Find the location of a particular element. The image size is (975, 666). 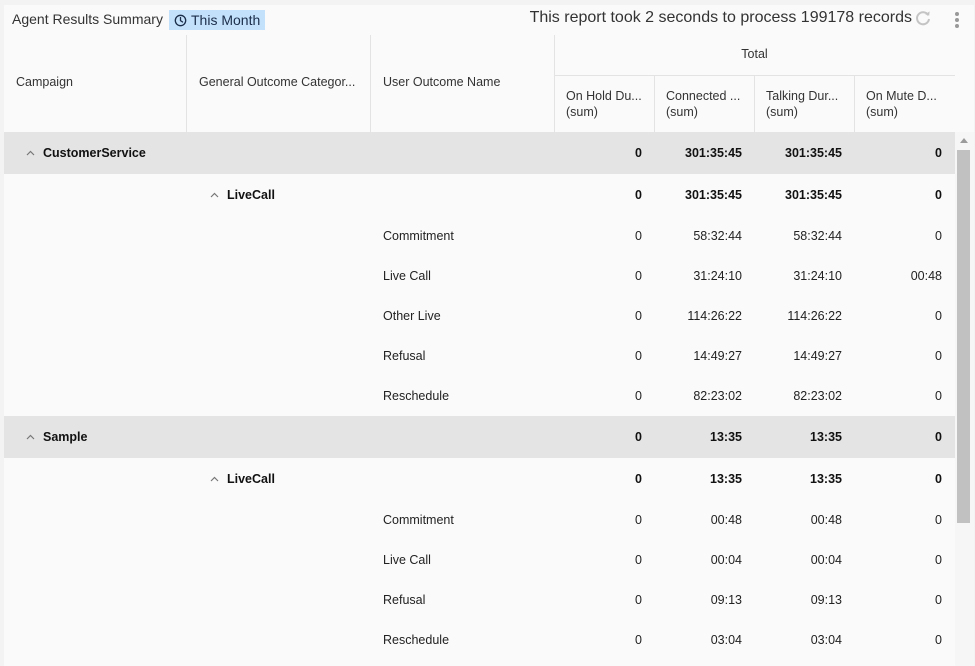

talking-cell: 00:48 is located at coordinates (826, 520).